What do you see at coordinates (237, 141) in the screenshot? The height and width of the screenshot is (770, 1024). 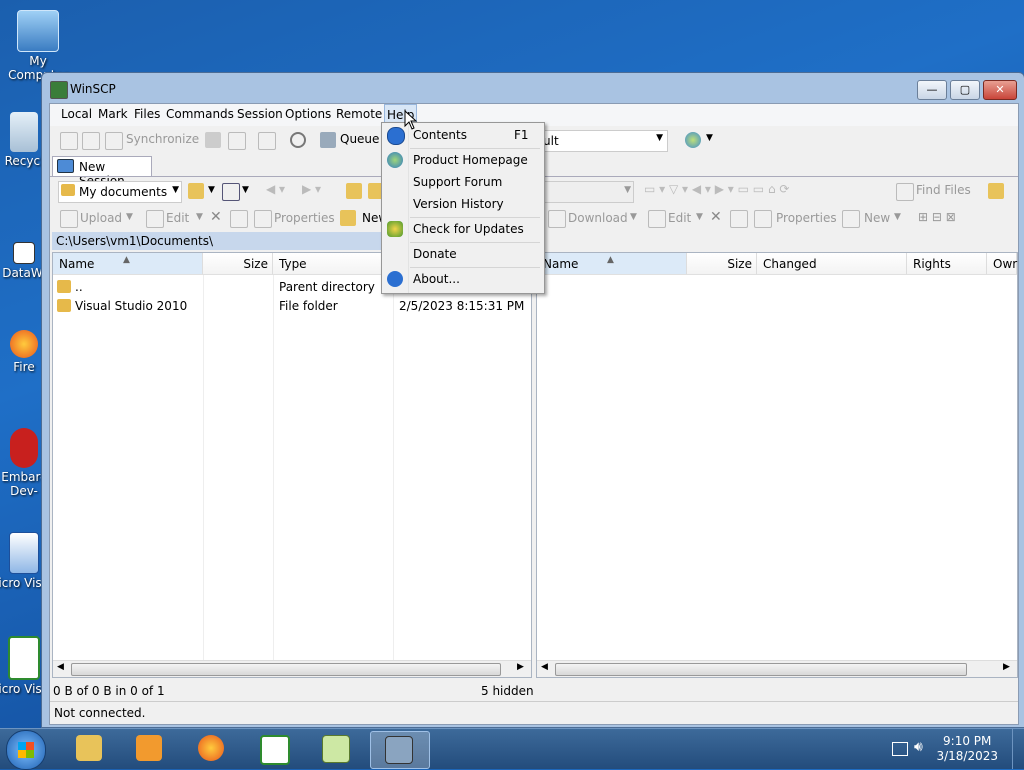 I see `copy-icon` at bounding box center [237, 141].